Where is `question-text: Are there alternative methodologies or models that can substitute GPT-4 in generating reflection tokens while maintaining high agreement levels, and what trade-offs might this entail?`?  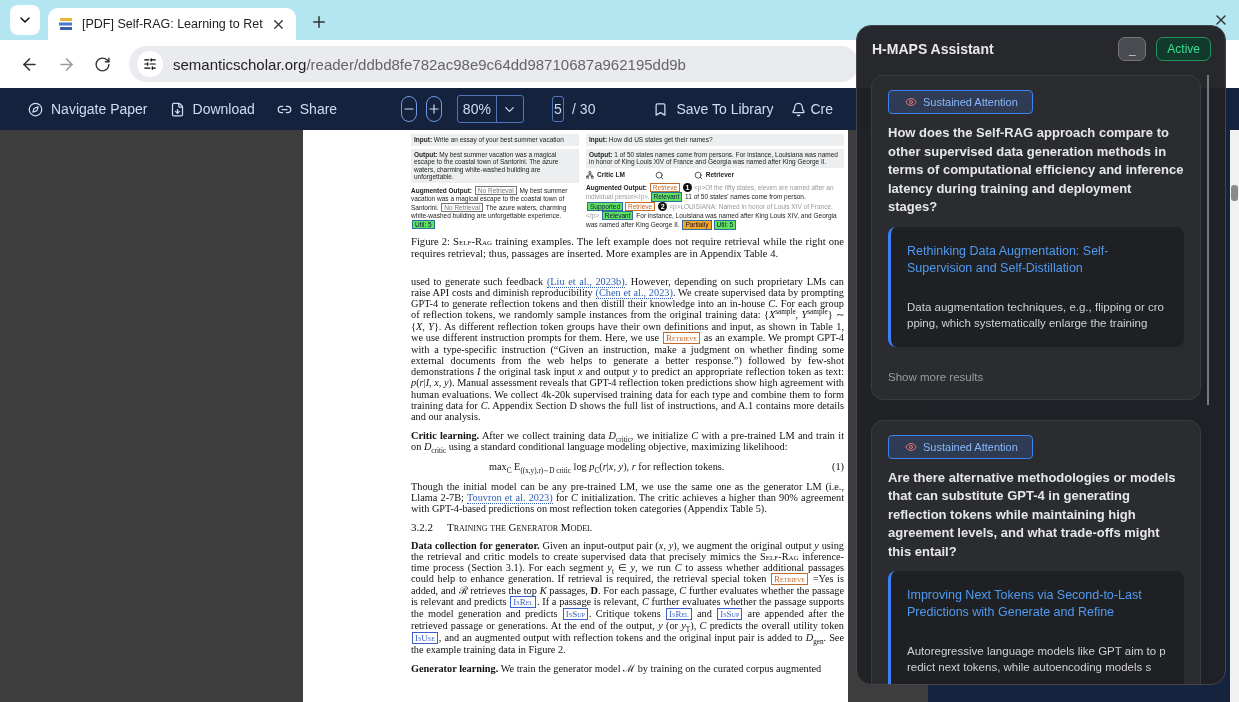
question-text: Are there alternative methodologies or models that can substitute GPT-4 in generating reflection tokens while maintaining high agreement levels, and what trade-offs might this entail? is located at coordinates (1032, 514).